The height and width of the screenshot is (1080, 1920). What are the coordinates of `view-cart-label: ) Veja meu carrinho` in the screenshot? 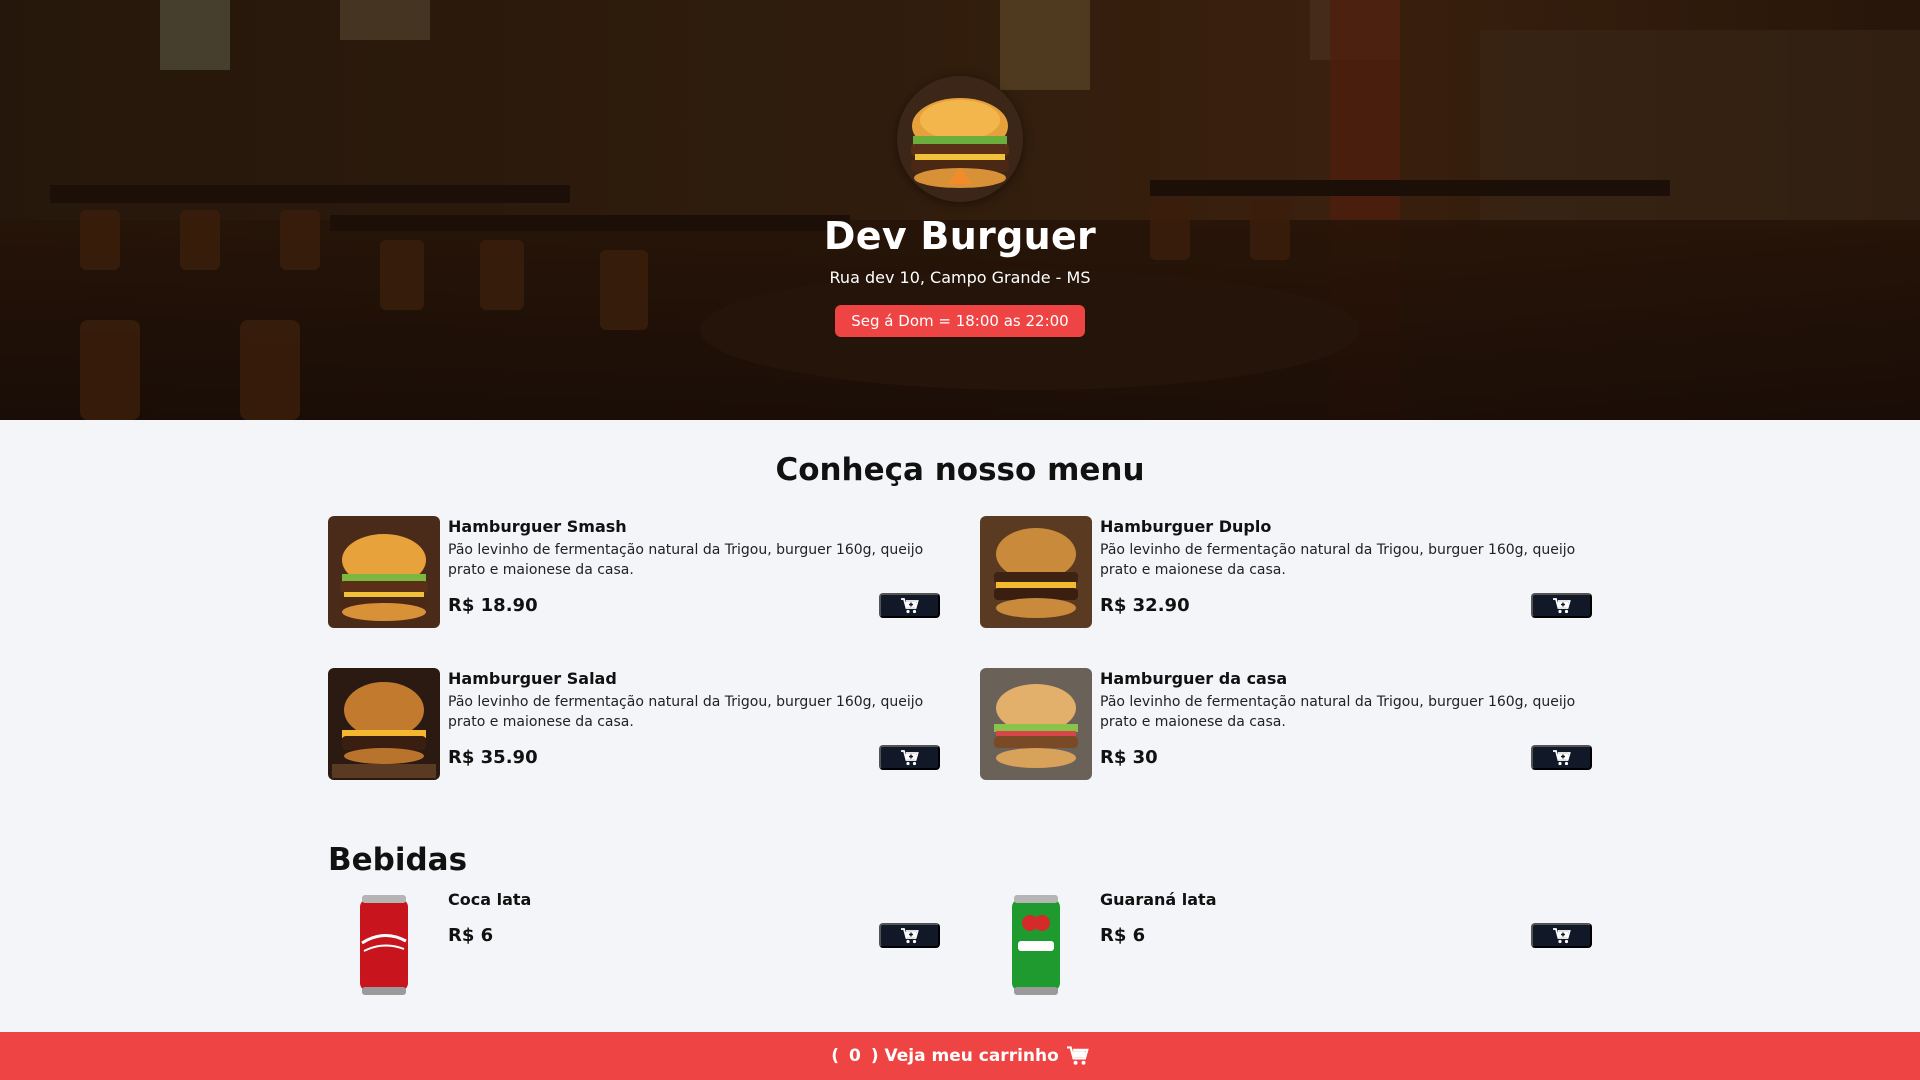 It's located at (964, 1056).